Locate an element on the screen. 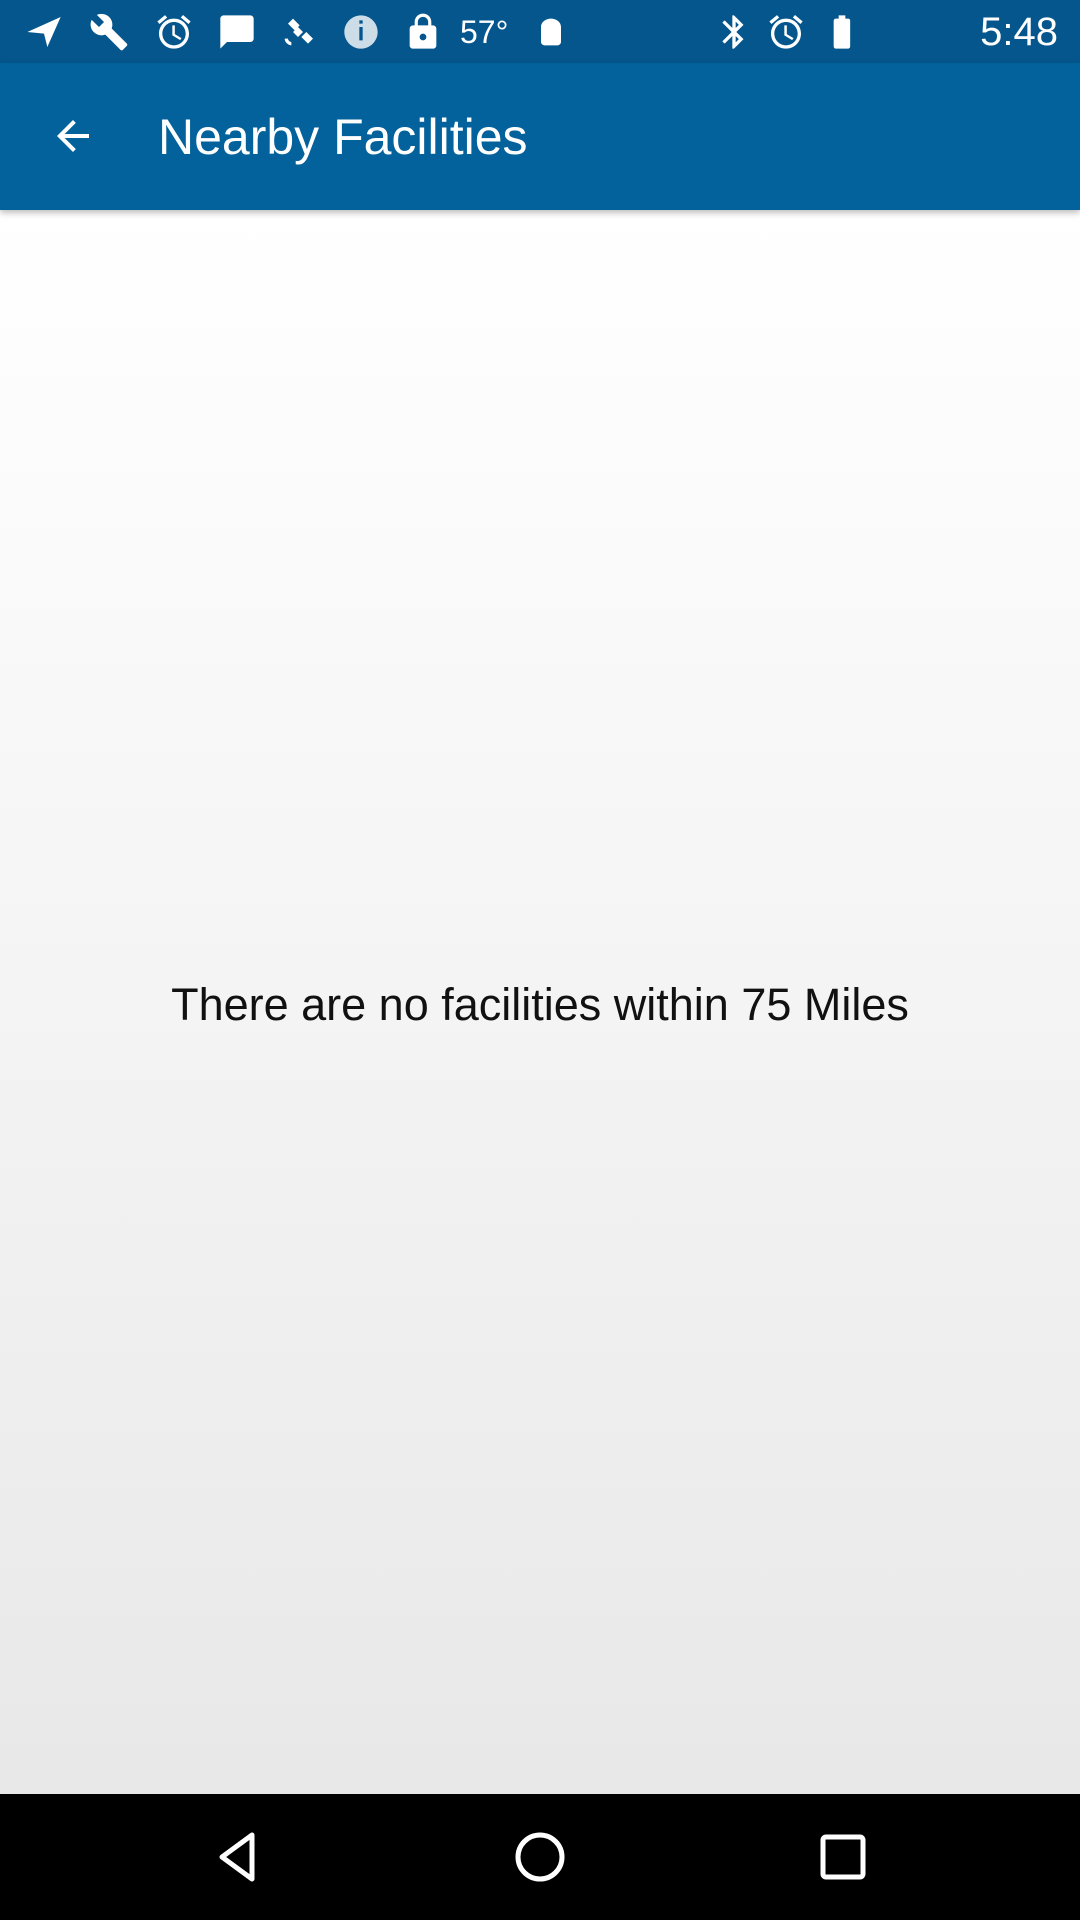  navigation-bar is located at coordinates (540, 1857).